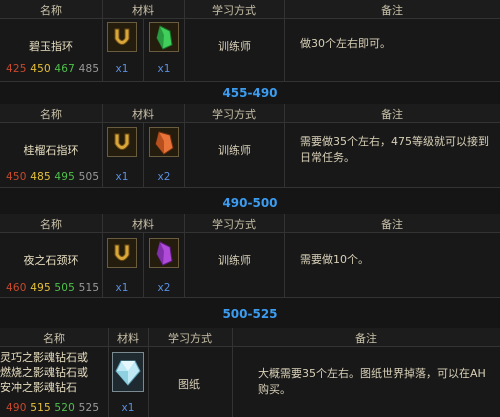  Describe the element at coordinates (164, 253) in the screenshot. I see `purple-gem-icon` at that location.